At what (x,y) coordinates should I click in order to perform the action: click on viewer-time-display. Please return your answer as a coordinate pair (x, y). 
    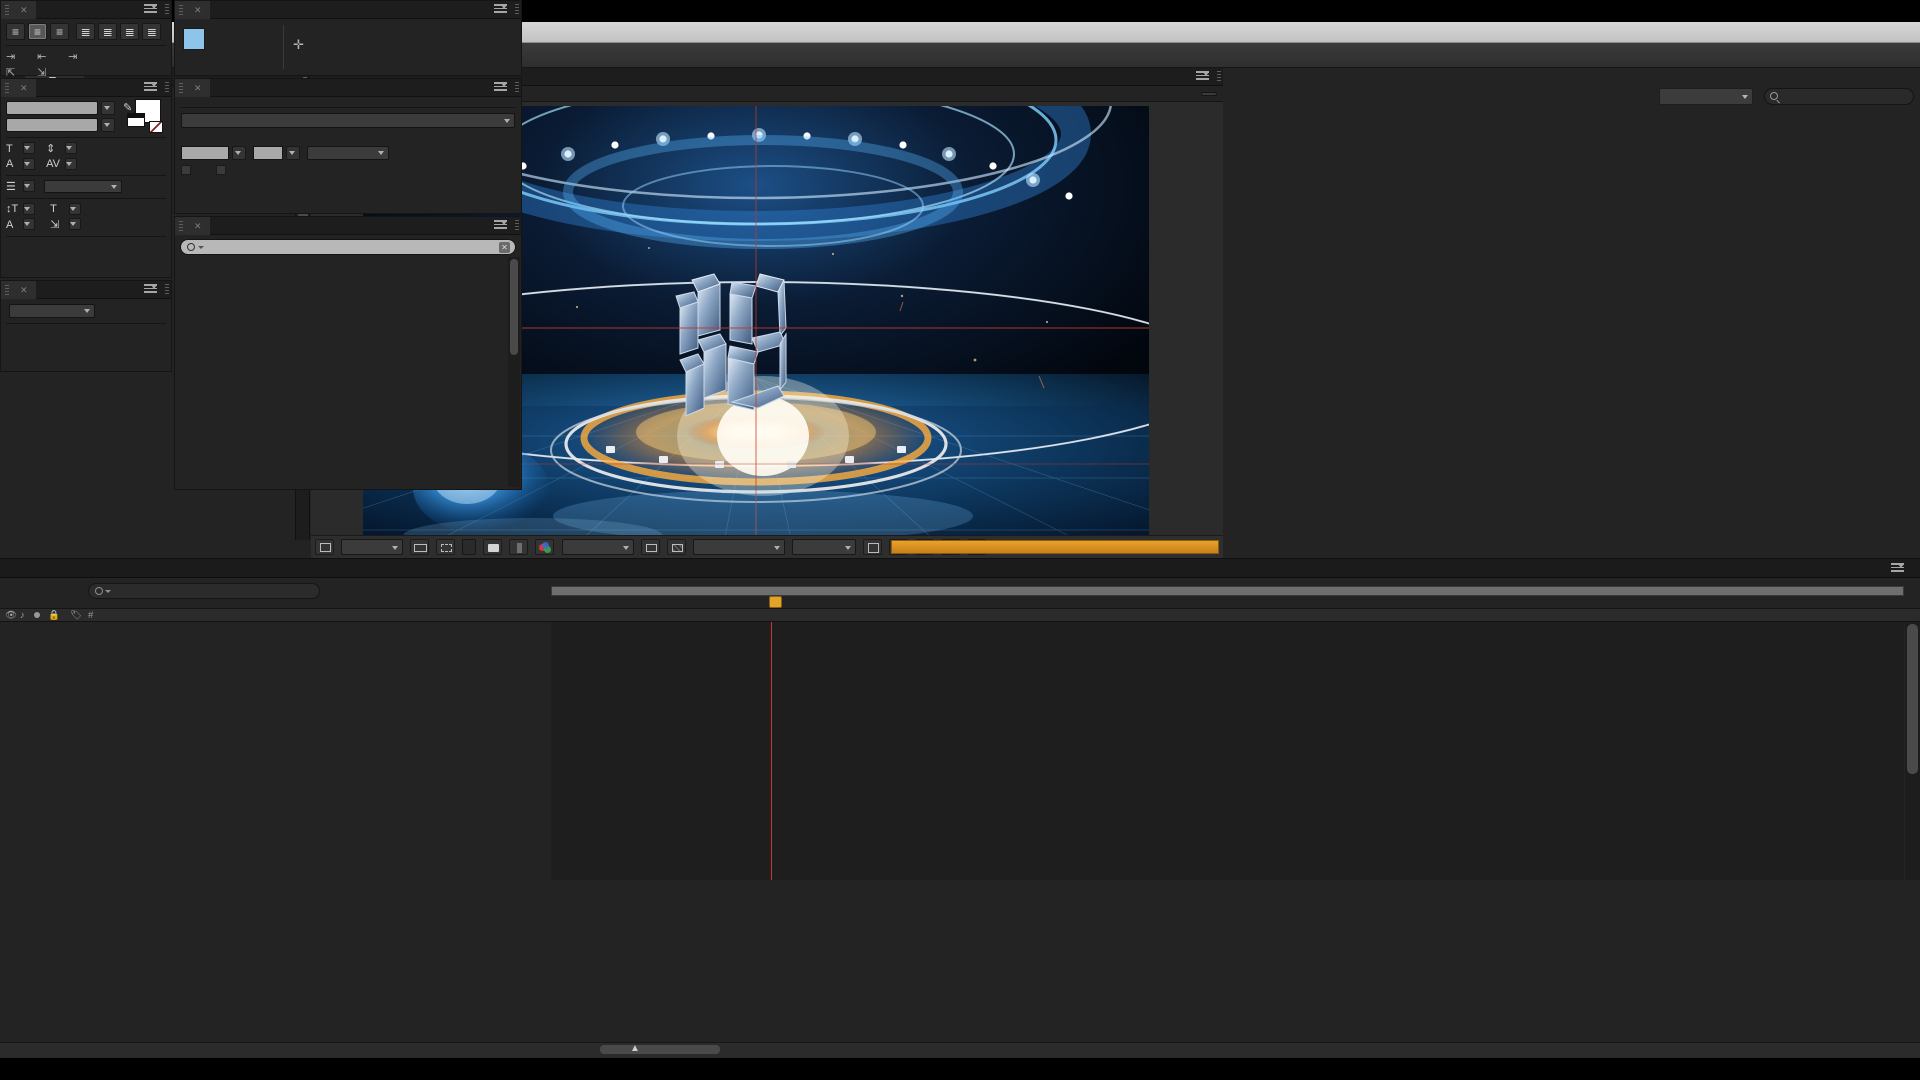
    Looking at the image, I should click on (469, 547).